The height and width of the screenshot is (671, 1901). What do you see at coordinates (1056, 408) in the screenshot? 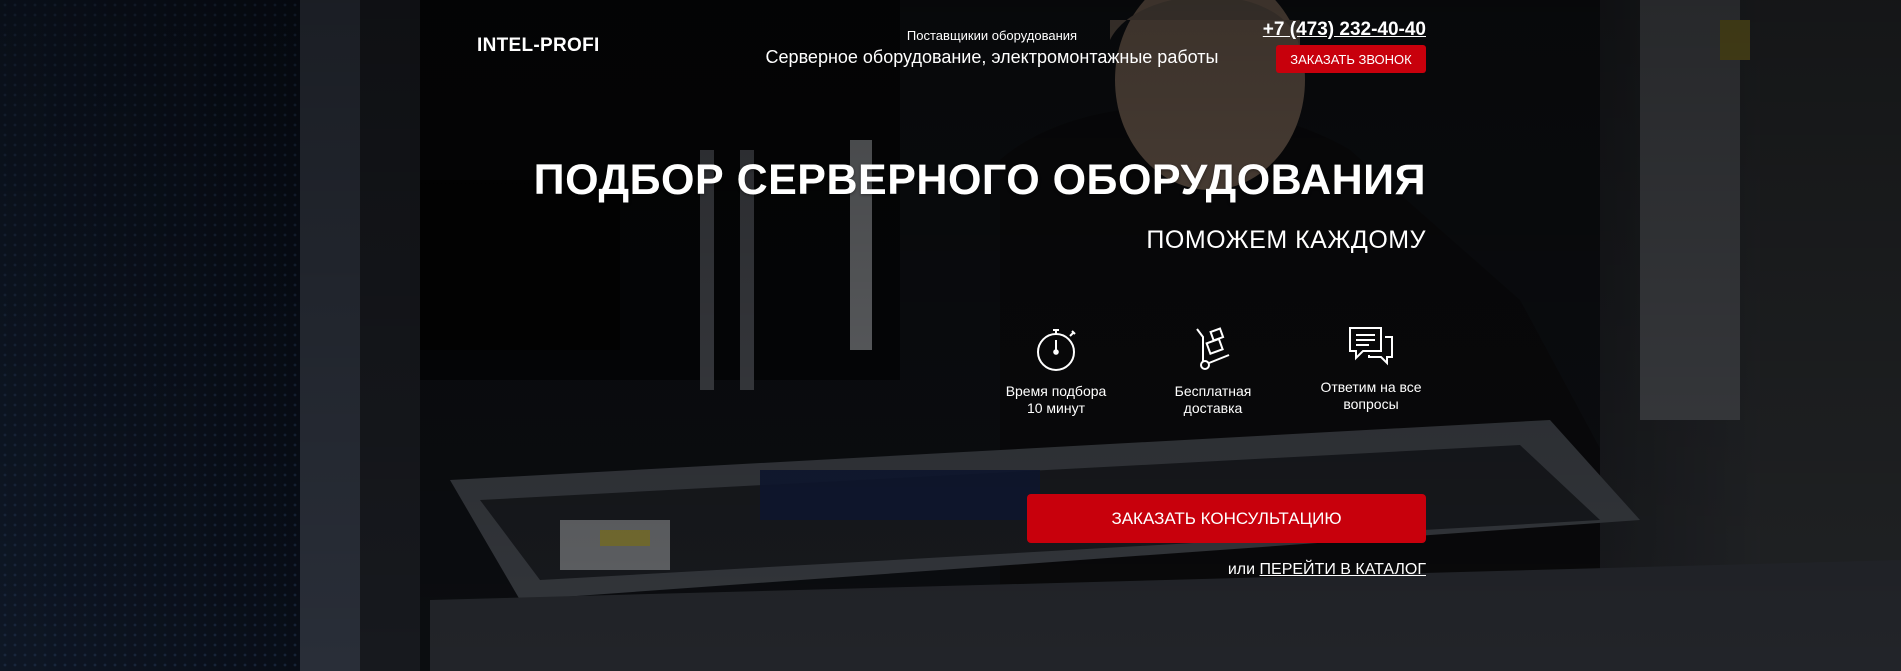
I see `feature-line2: 10 минут` at bounding box center [1056, 408].